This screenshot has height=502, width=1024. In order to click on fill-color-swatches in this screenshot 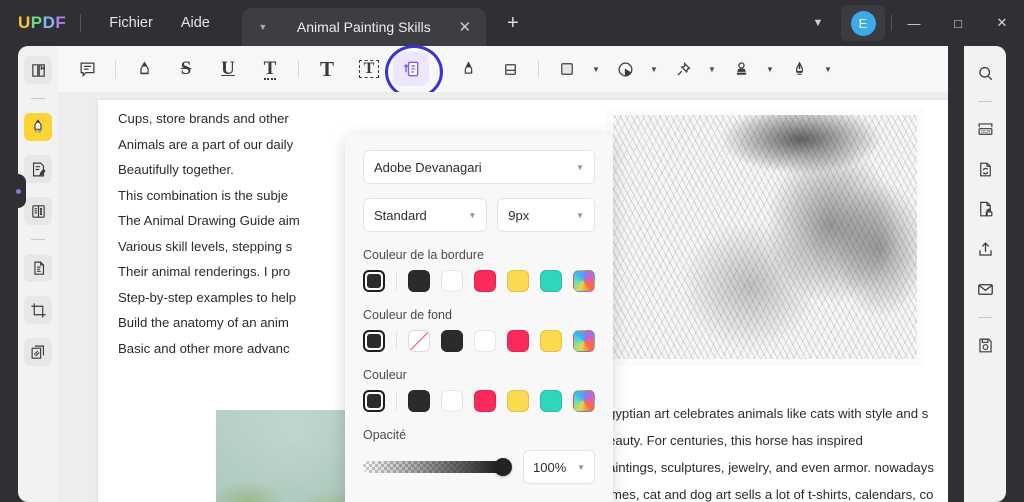, I will do `click(479, 341)`.